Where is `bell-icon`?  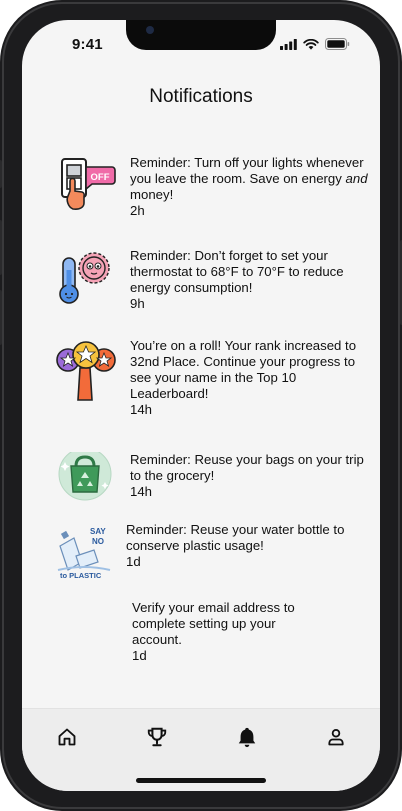
bell-icon is located at coordinates (247, 737).